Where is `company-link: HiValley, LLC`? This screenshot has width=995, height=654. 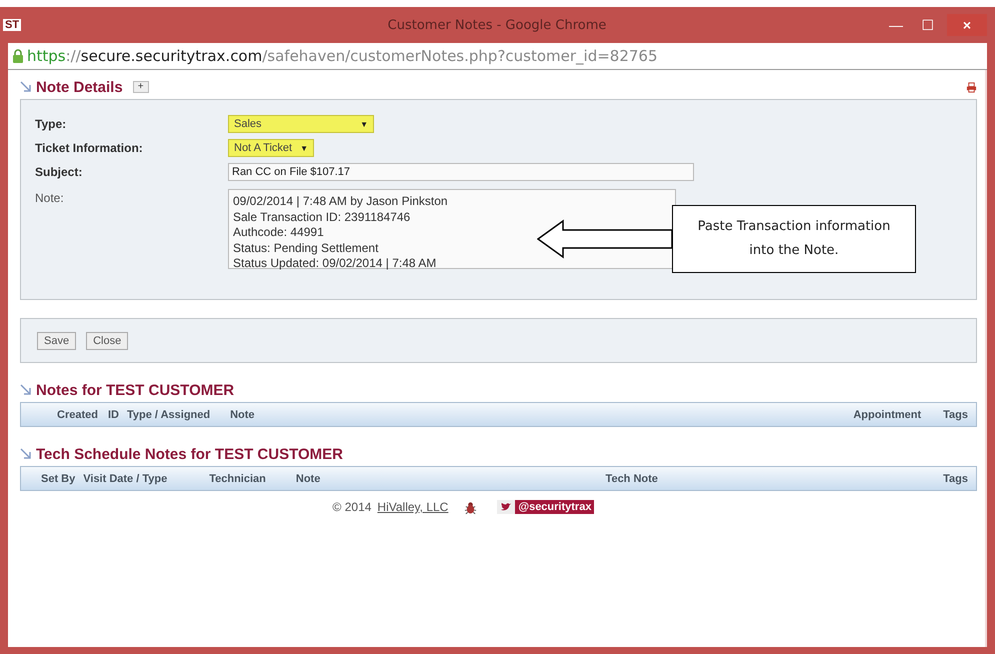 company-link: HiValley, LLC is located at coordinates (412, 507).